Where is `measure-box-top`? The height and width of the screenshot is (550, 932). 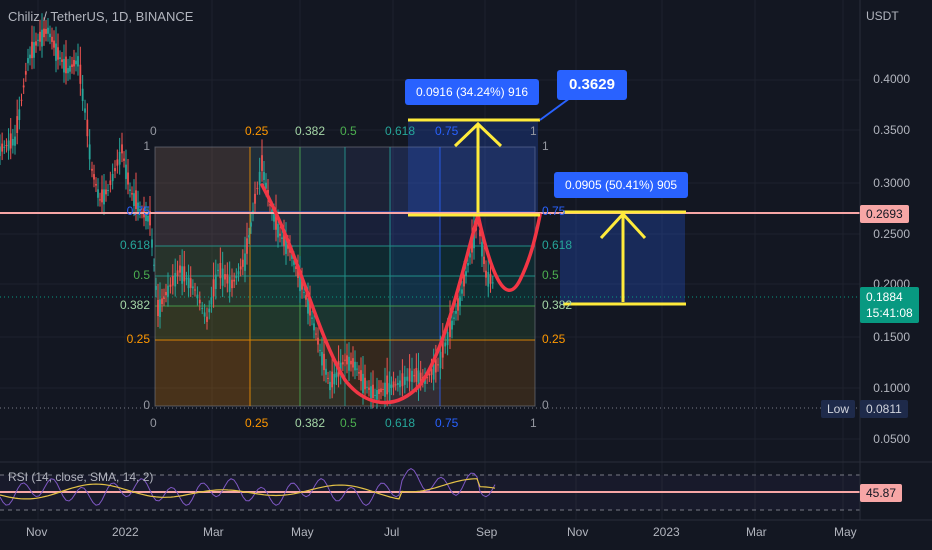 measure-box-top is located at coordinates (473, 167).